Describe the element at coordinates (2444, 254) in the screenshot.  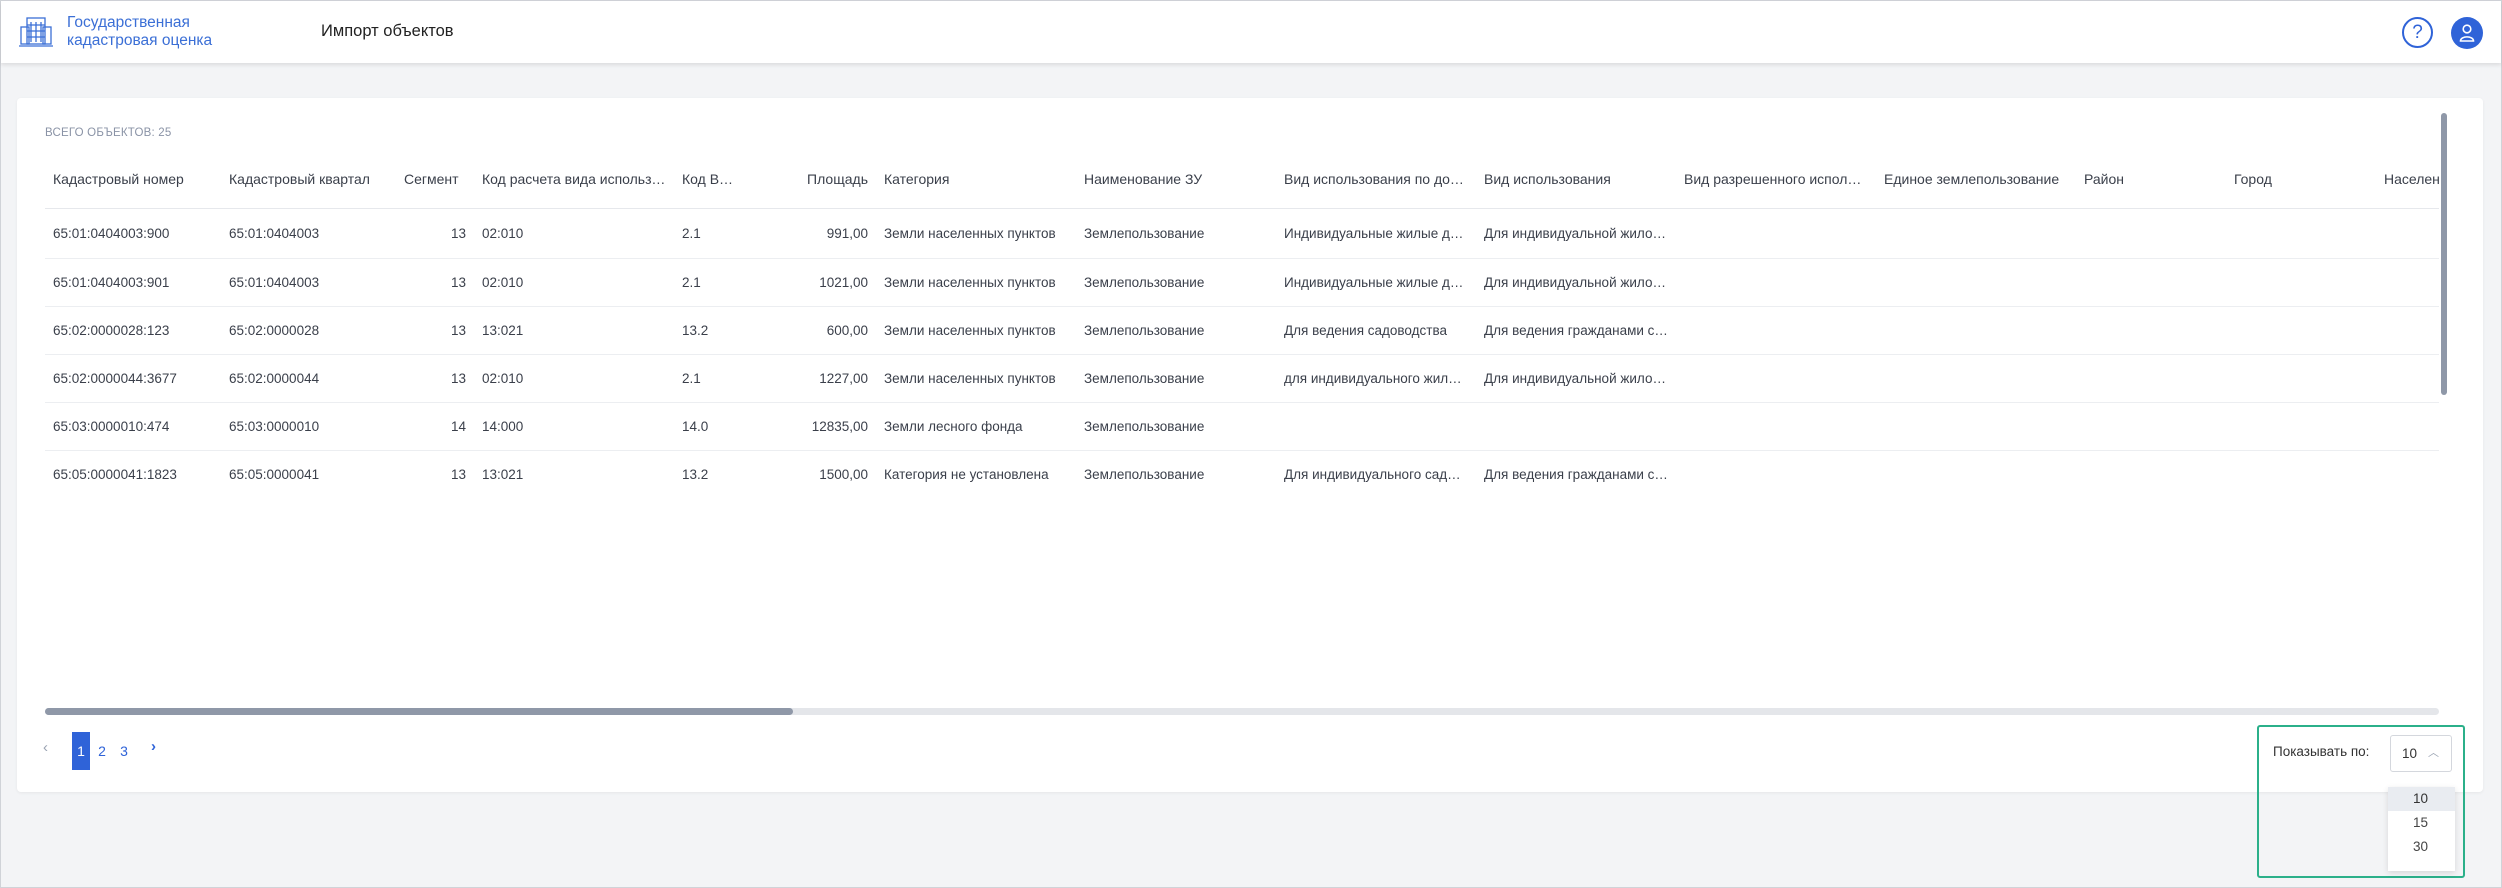
I see `vertical-scrollbar` at that location.